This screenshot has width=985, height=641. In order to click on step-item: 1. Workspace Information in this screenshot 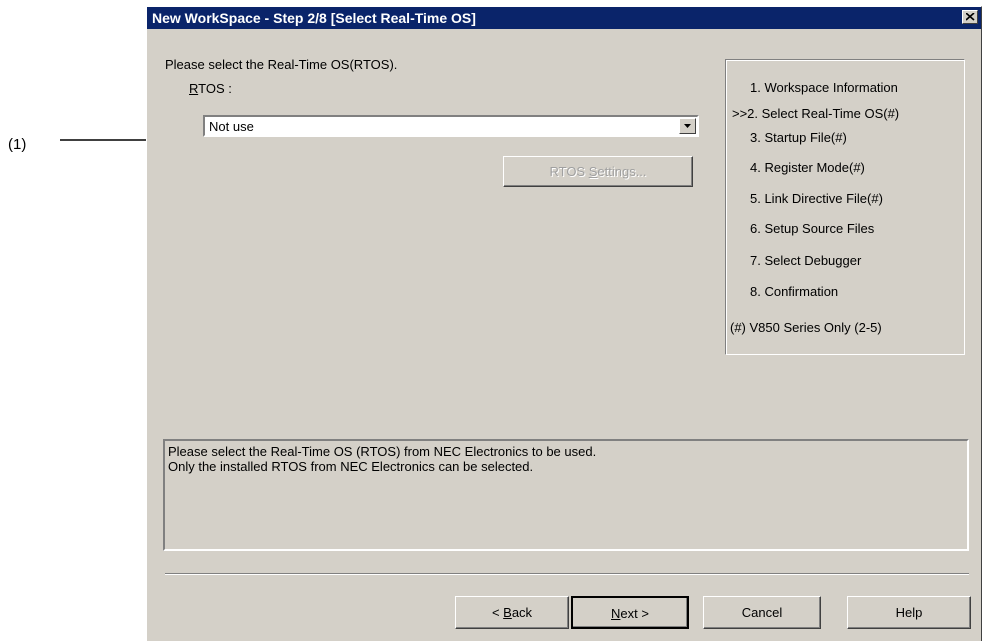, I will do `click(824, 87)`.